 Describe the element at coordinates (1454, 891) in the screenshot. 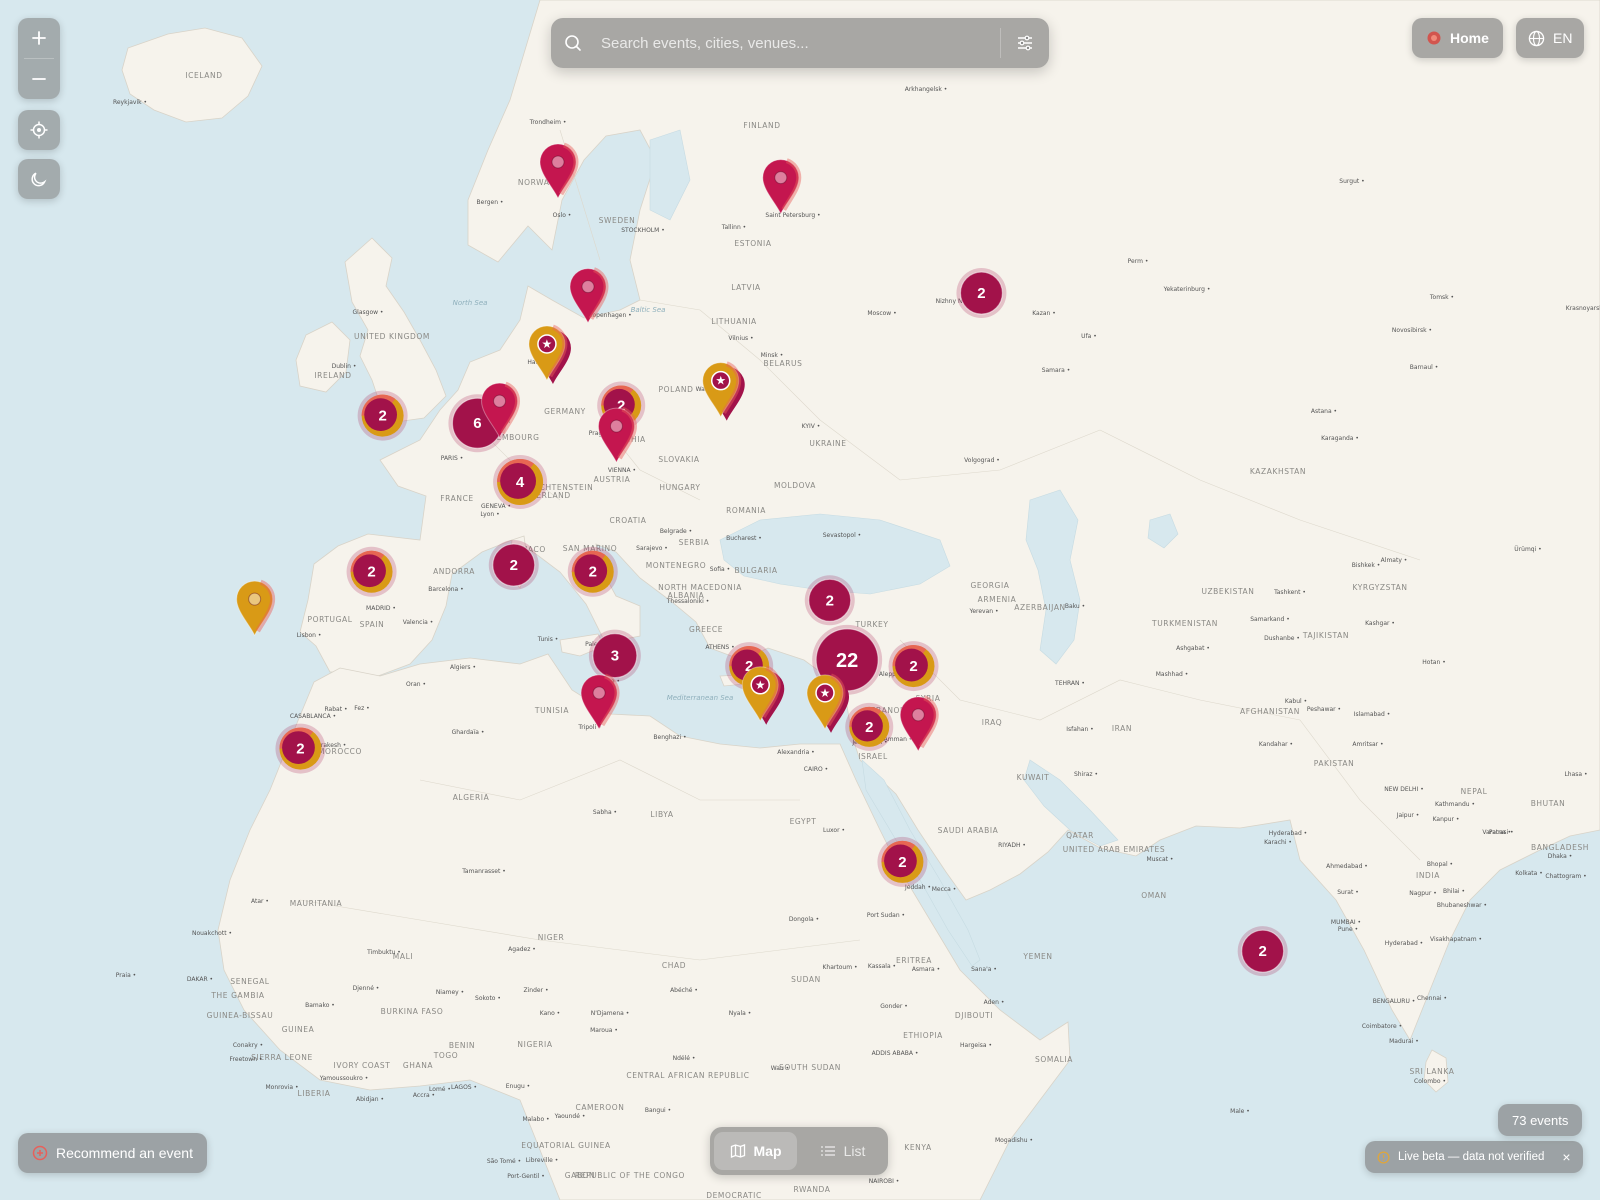

I see `city-label: Bhilai •` at that location.